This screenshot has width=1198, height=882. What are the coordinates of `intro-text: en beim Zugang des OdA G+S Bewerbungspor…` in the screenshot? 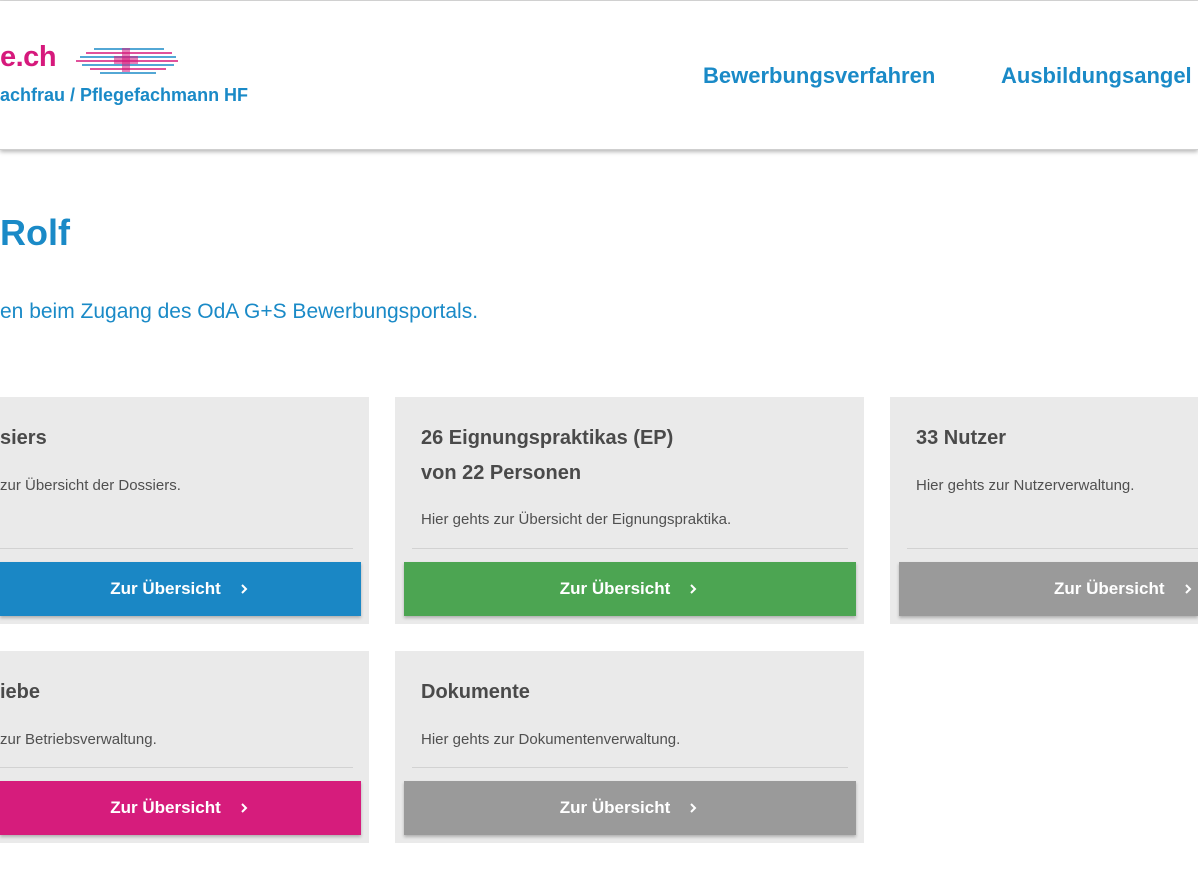 It's located at (239, 311).